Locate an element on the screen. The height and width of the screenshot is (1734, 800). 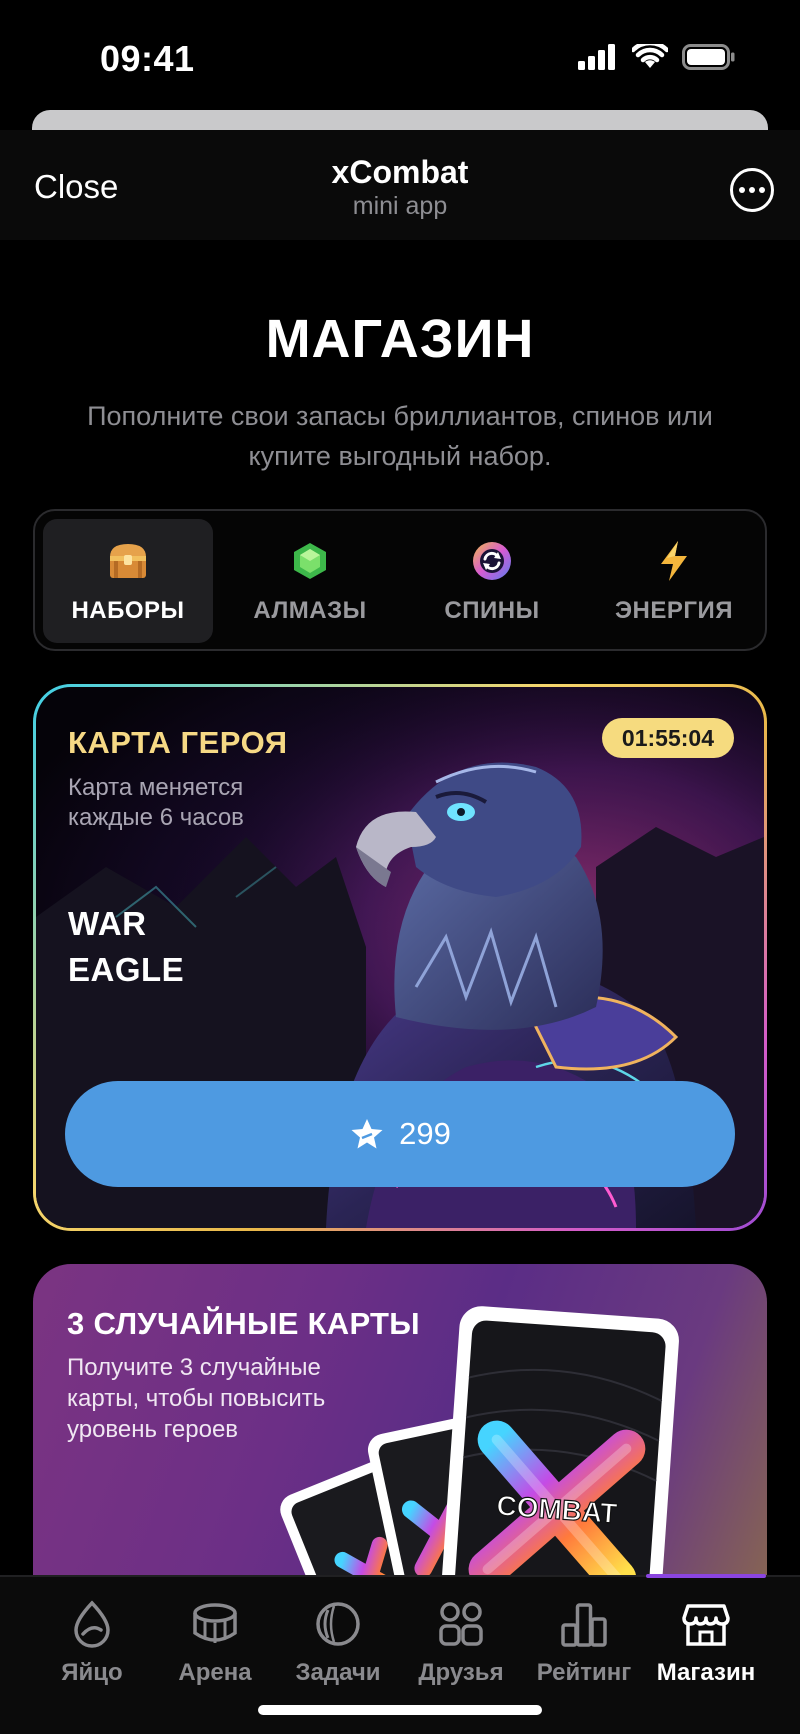
tab-spins-label: СПИНЫ is located at coordinates (492, 610).